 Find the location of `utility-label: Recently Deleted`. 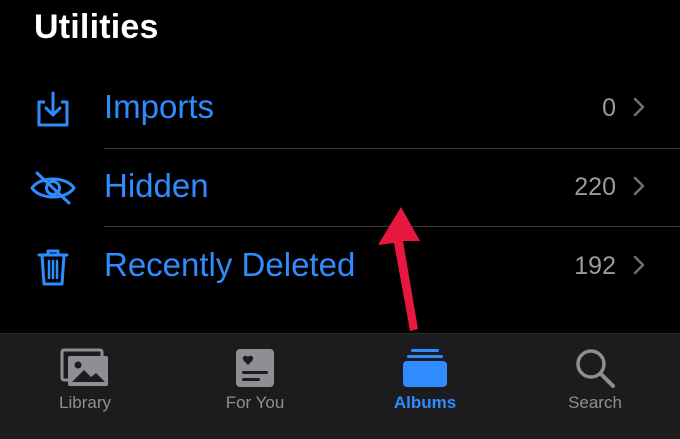

utility-label: Recently Deleted is located at coordinates (230, 264).